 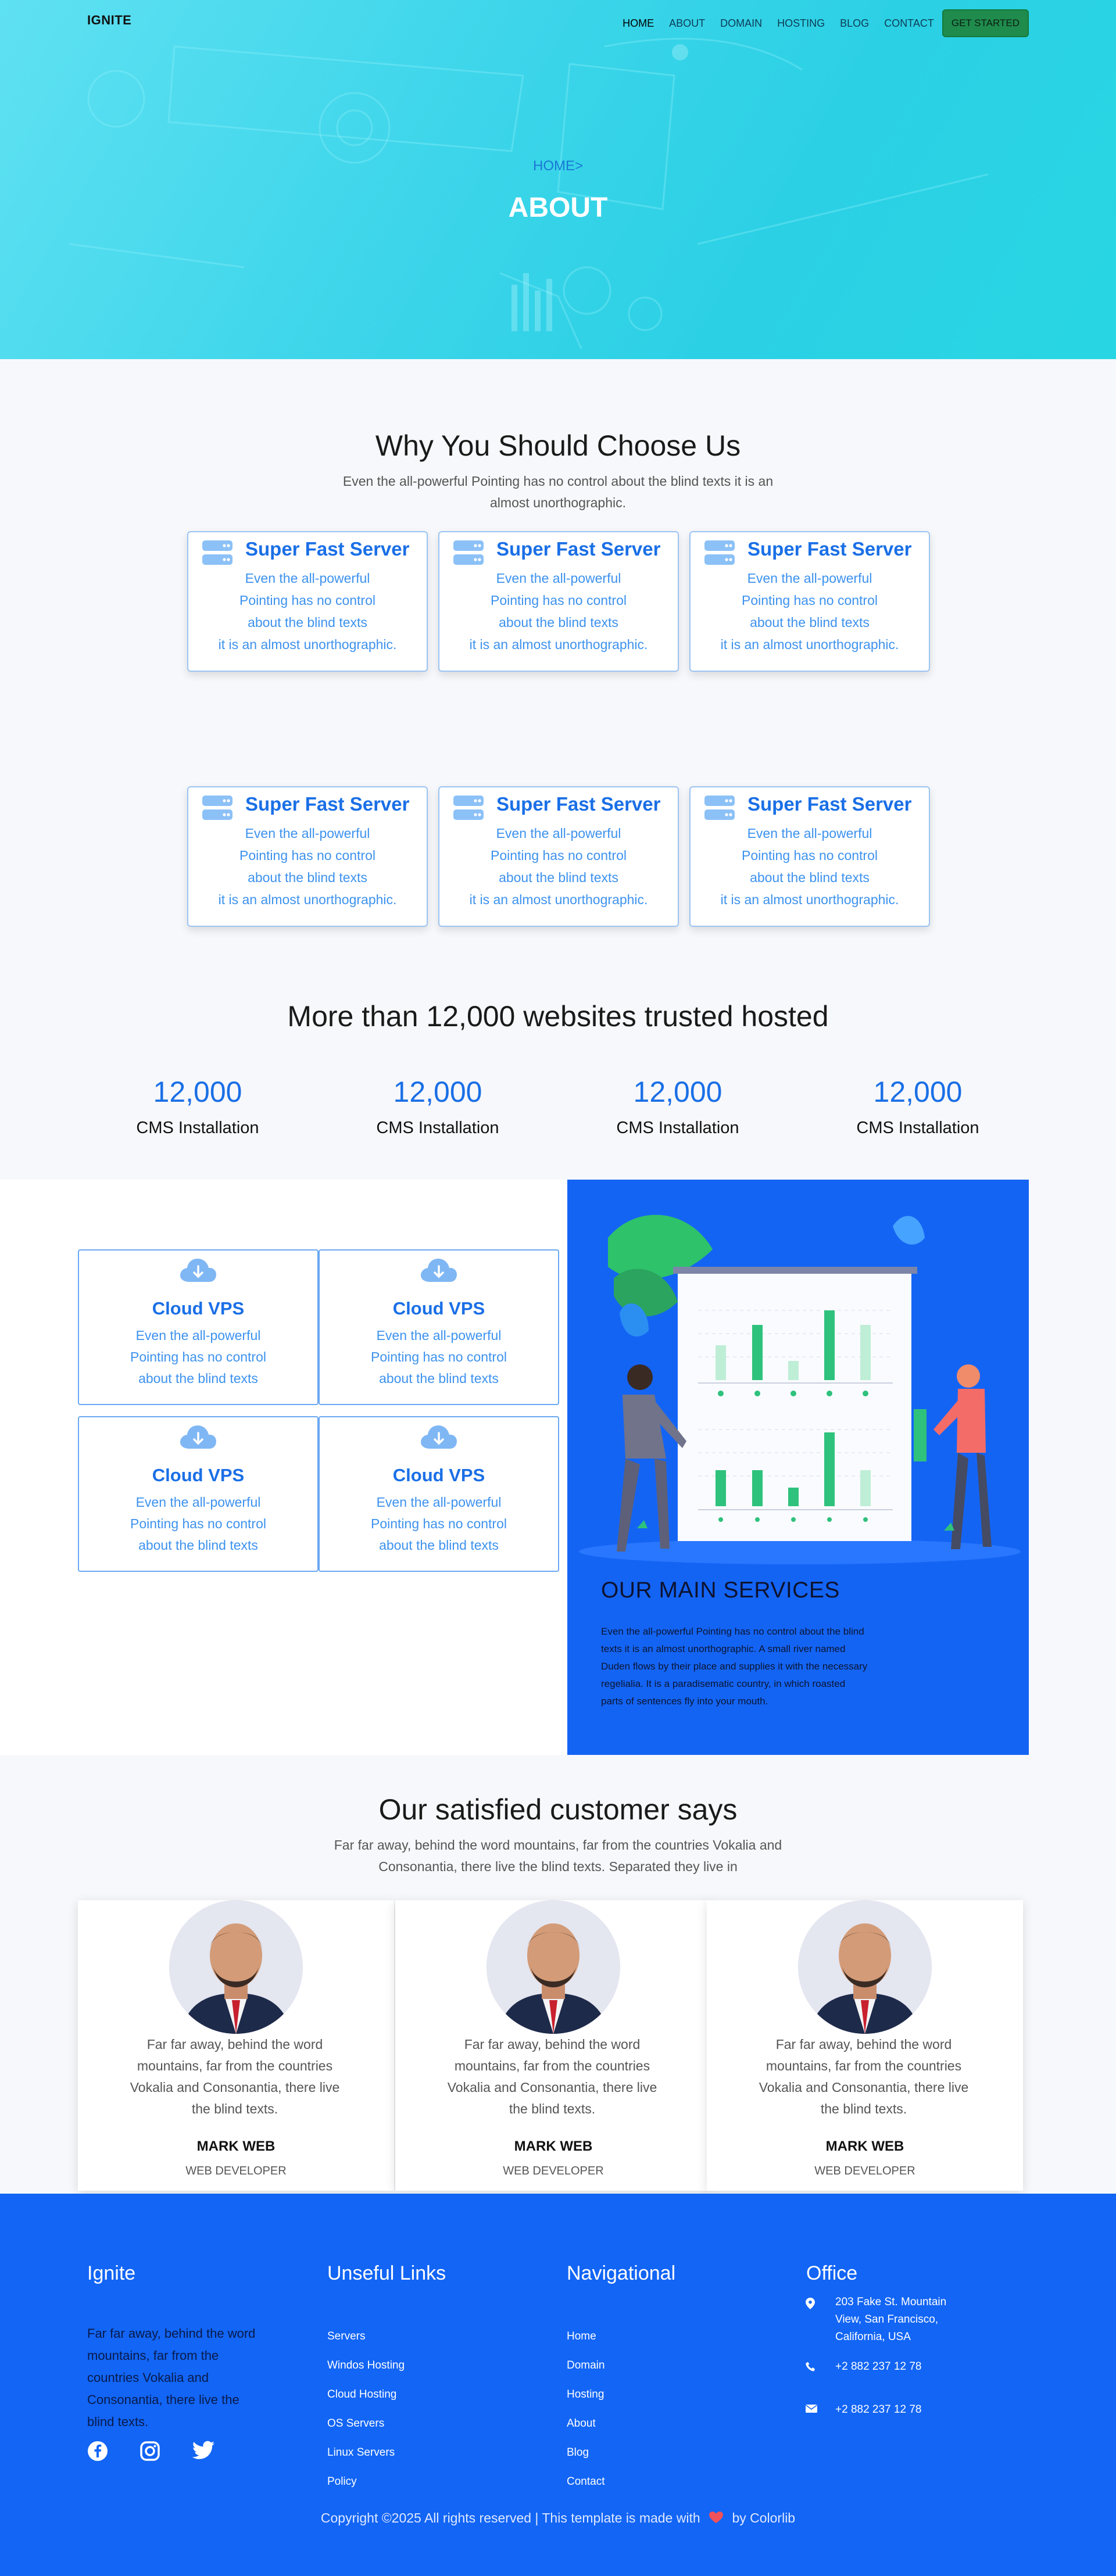 What do you see at coordinates (832, 2273) in the screenshot?
I see `footer-office-title: Office` at bounding box center [832, 2273].